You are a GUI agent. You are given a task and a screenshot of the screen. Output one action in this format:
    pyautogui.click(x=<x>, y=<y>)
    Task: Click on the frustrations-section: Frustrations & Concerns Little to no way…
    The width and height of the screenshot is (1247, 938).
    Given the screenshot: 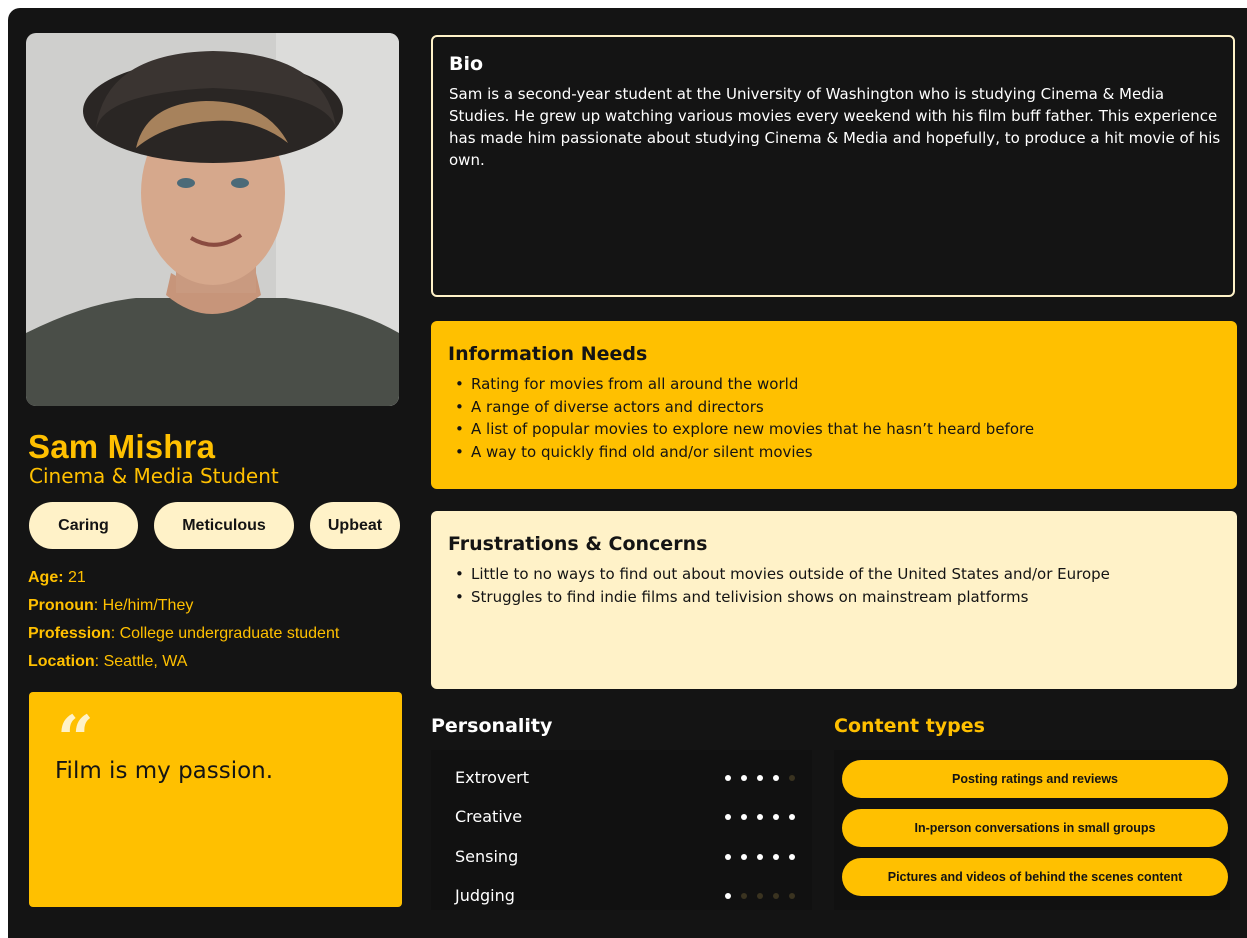 What is the action you would take?
    pyautogui.click(x=834, y=600)
    